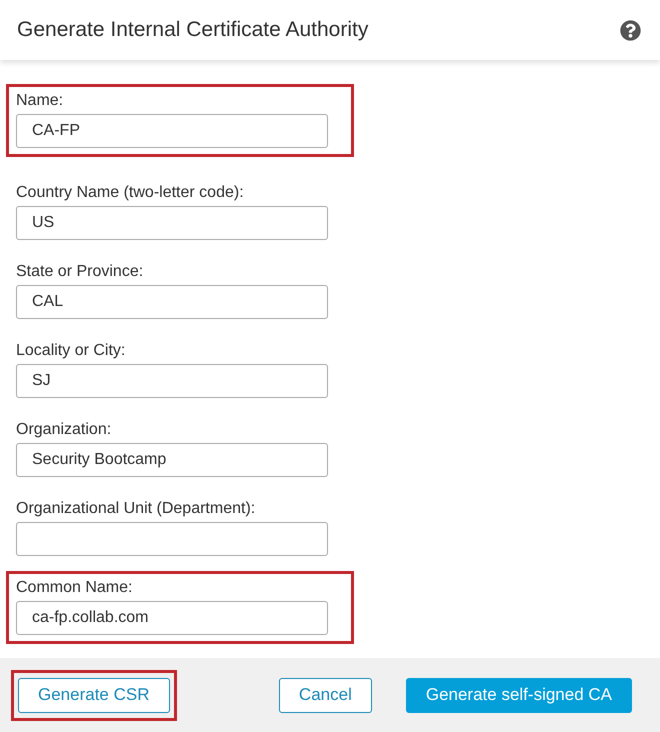 The height and width of the screenshot is (732, 660). Describe the element at coordinates (325, 695) in the screenshot. I see `secondary-button: Cancel` at that location.